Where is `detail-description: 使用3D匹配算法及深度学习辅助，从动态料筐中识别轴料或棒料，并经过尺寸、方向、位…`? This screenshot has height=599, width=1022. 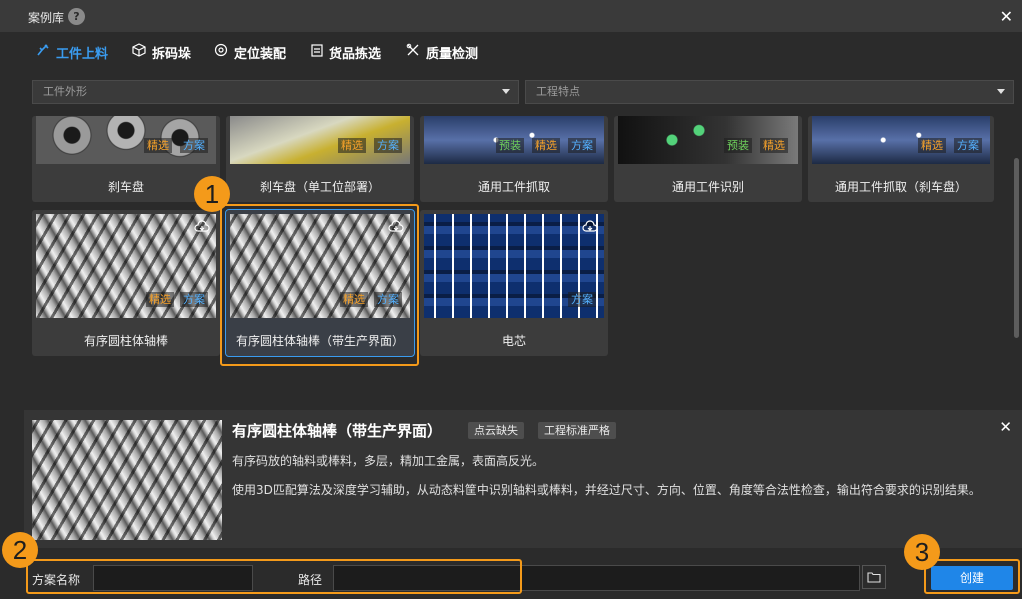 detail-description: 使用3D匹配算法及深度学习辅助，从动态料筐中识别轴料或棒料，并经过尺寸、方向、位… is located at coordinates (606, 490).